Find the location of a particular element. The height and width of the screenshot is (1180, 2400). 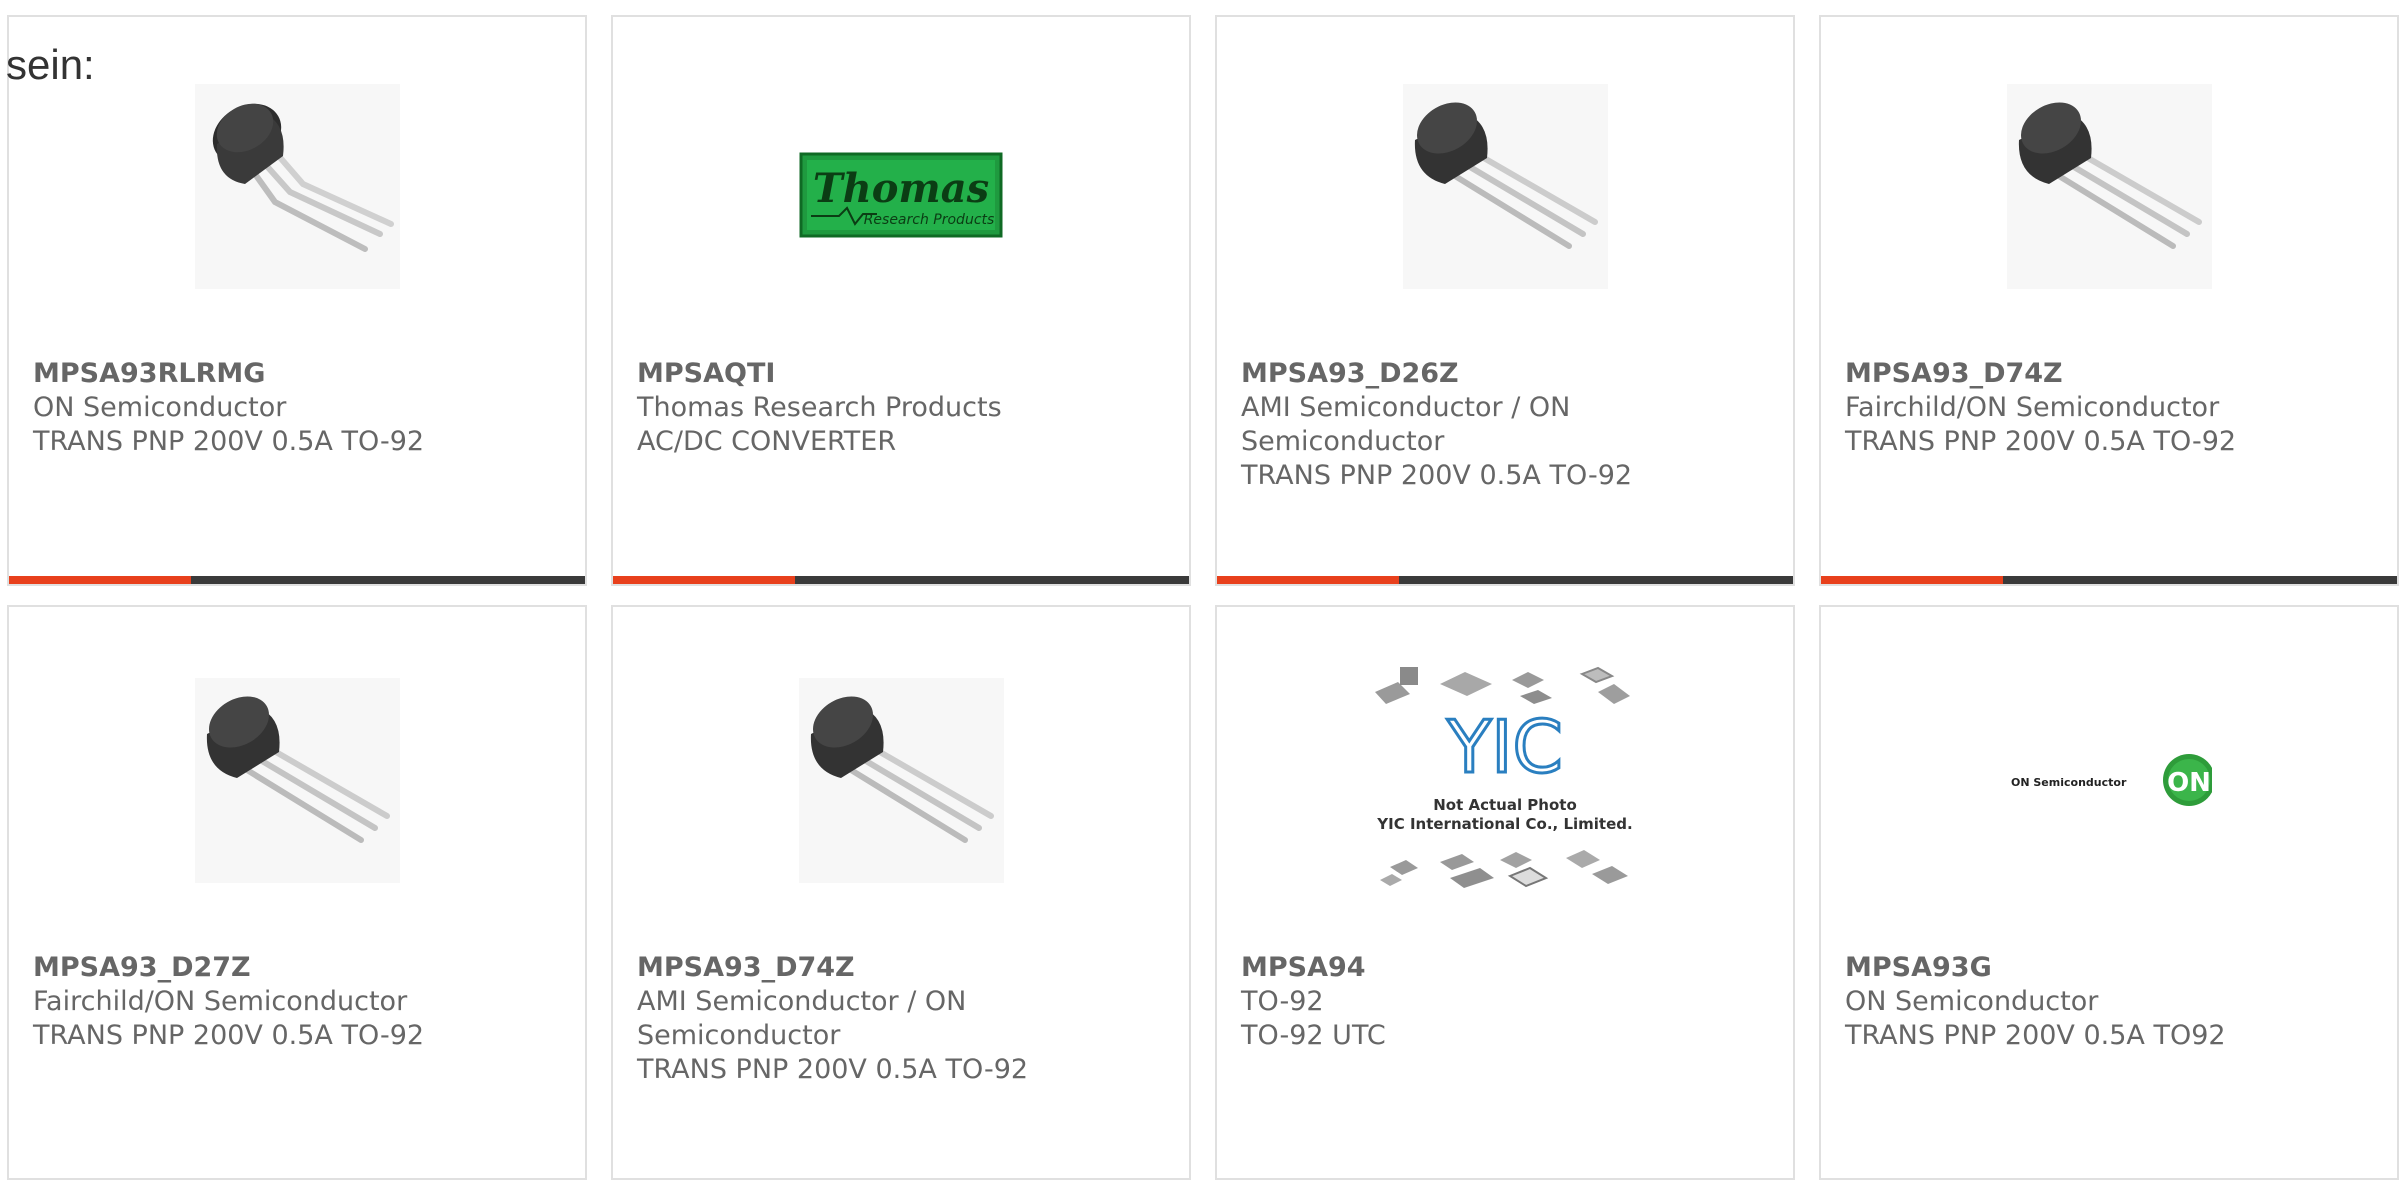

svg-text: Research Products is located at coordinates (929, 220).